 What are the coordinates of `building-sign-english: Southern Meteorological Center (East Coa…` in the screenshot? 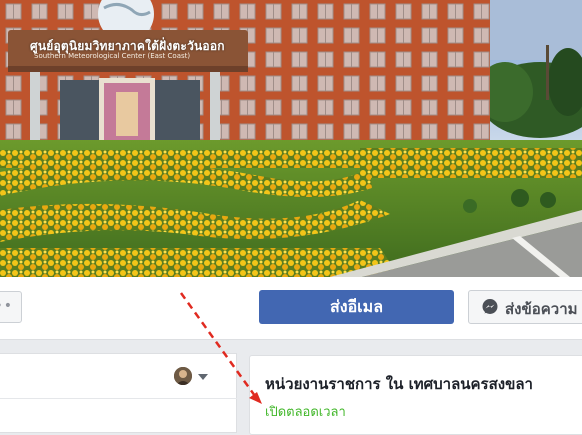 It's located at (112, 56).